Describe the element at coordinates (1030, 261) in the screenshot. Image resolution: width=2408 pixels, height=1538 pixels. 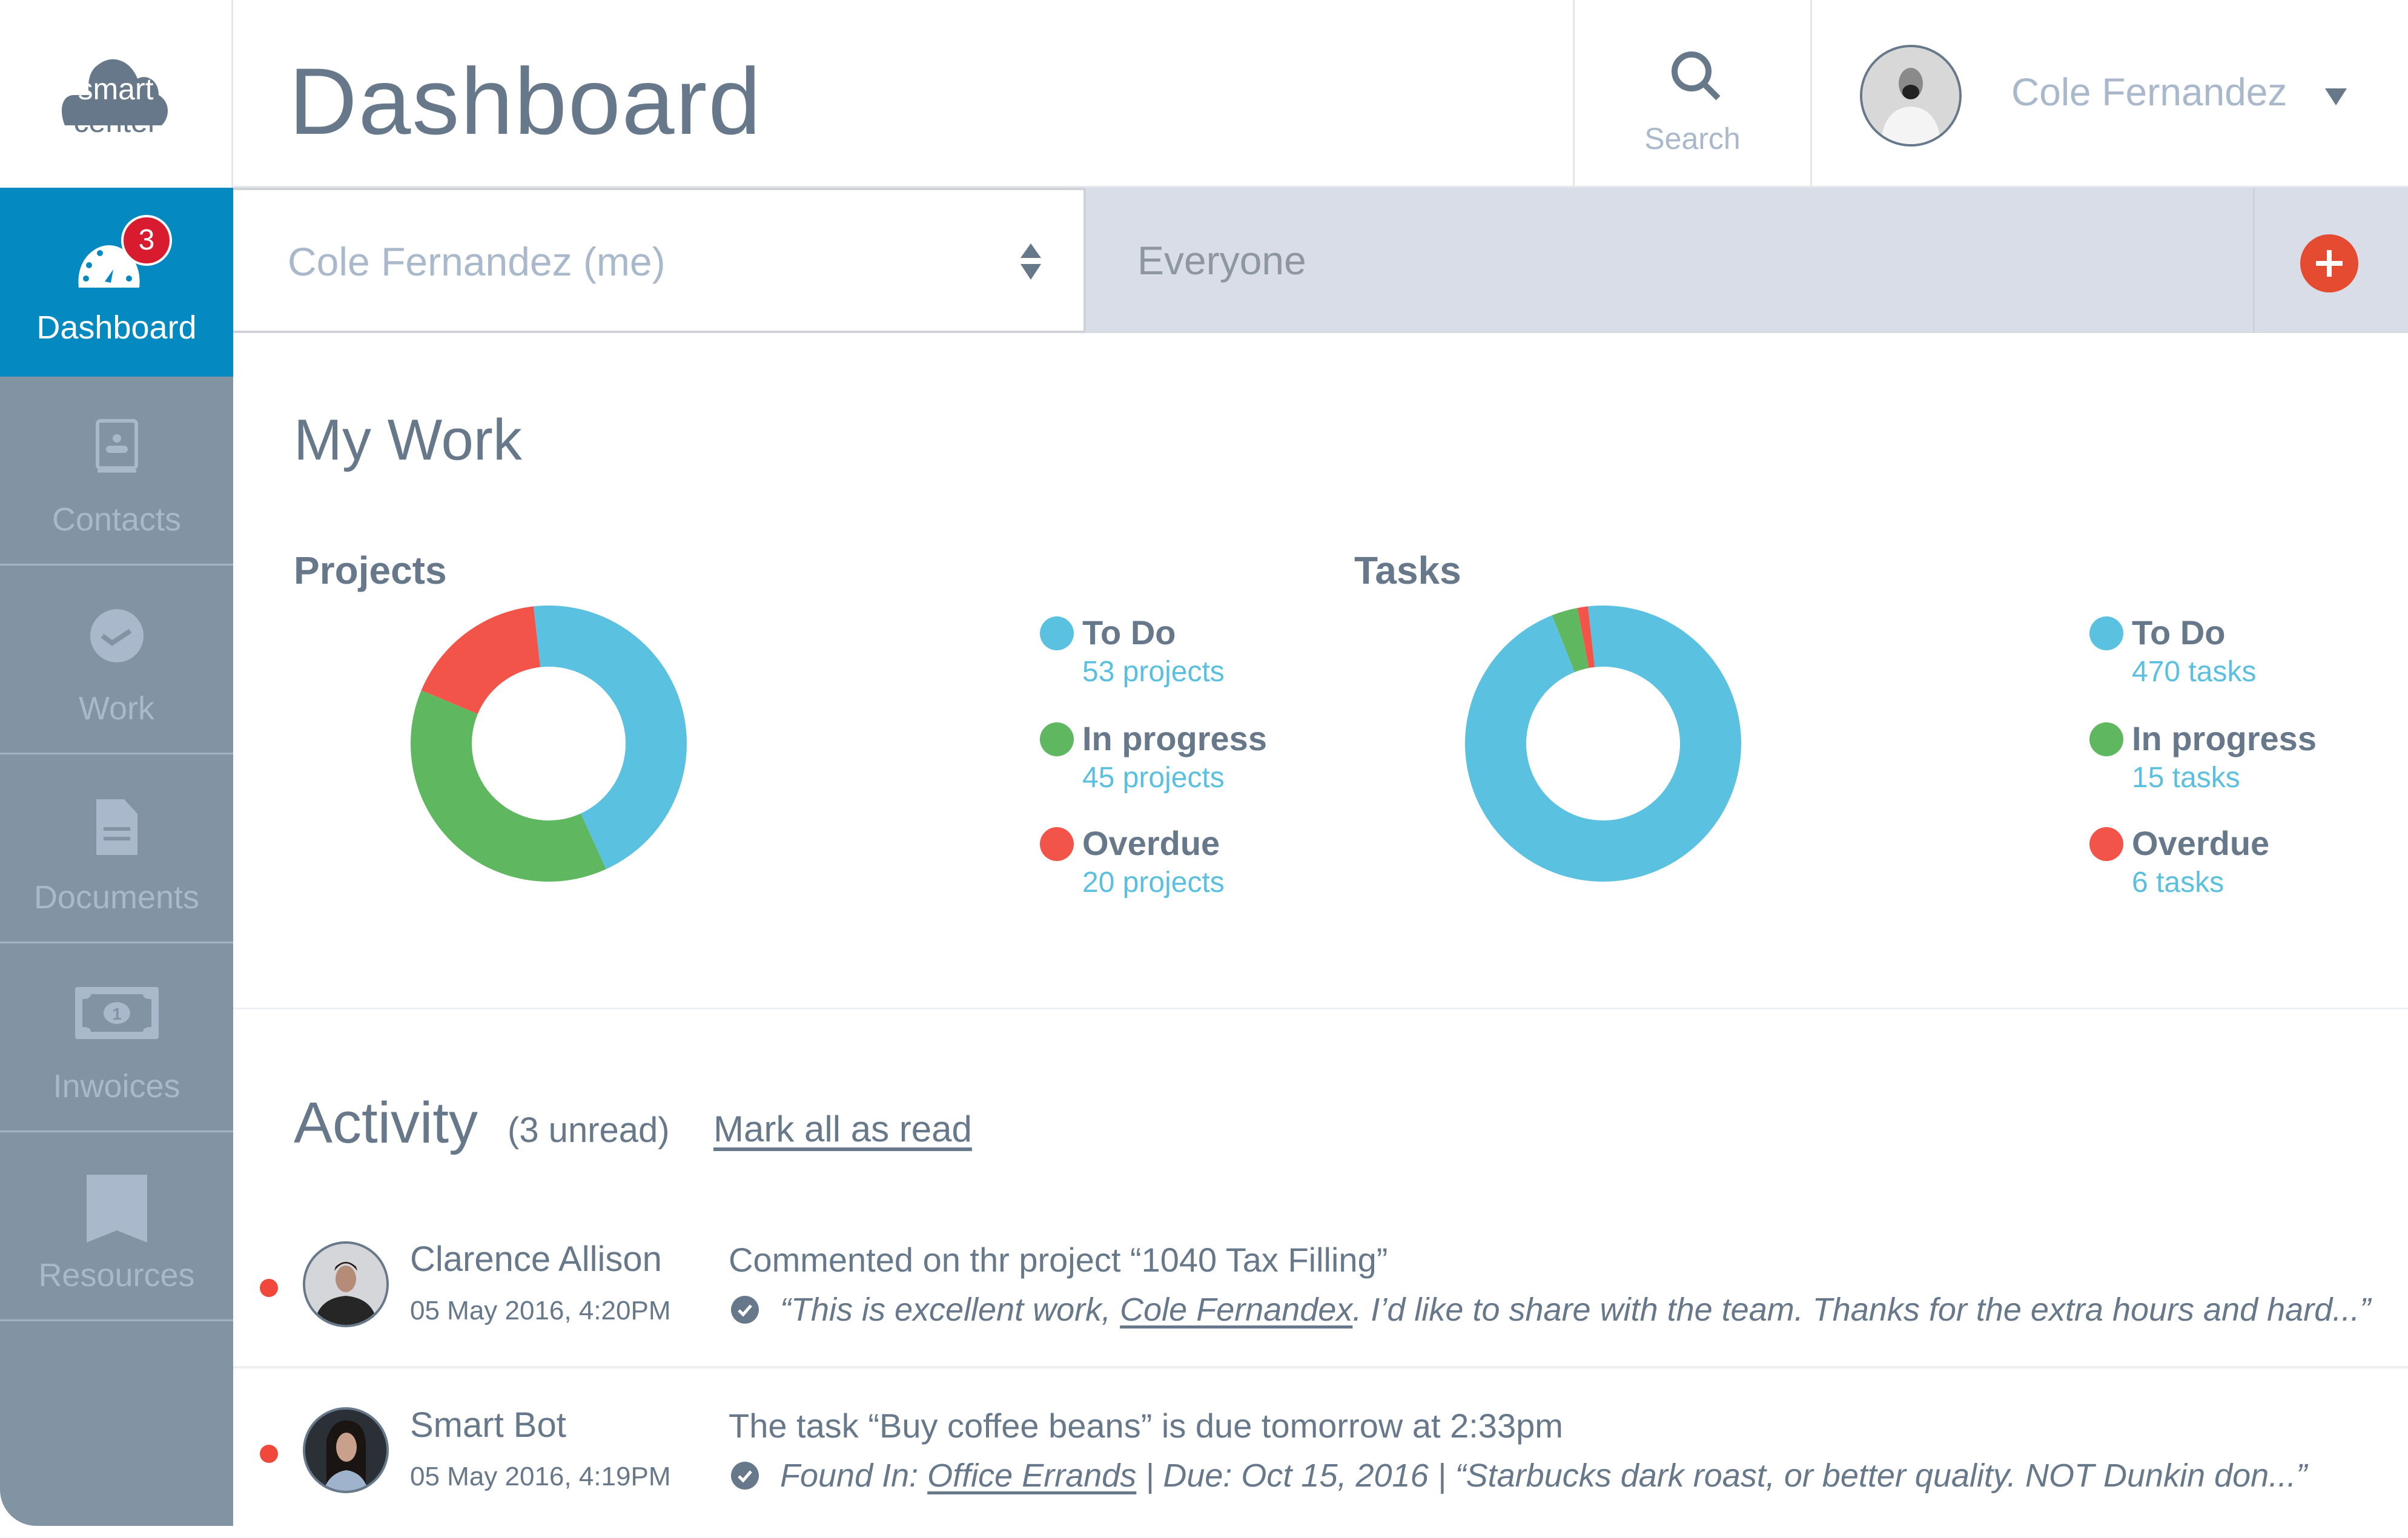
I see `sort-arrows-icon` at that location.